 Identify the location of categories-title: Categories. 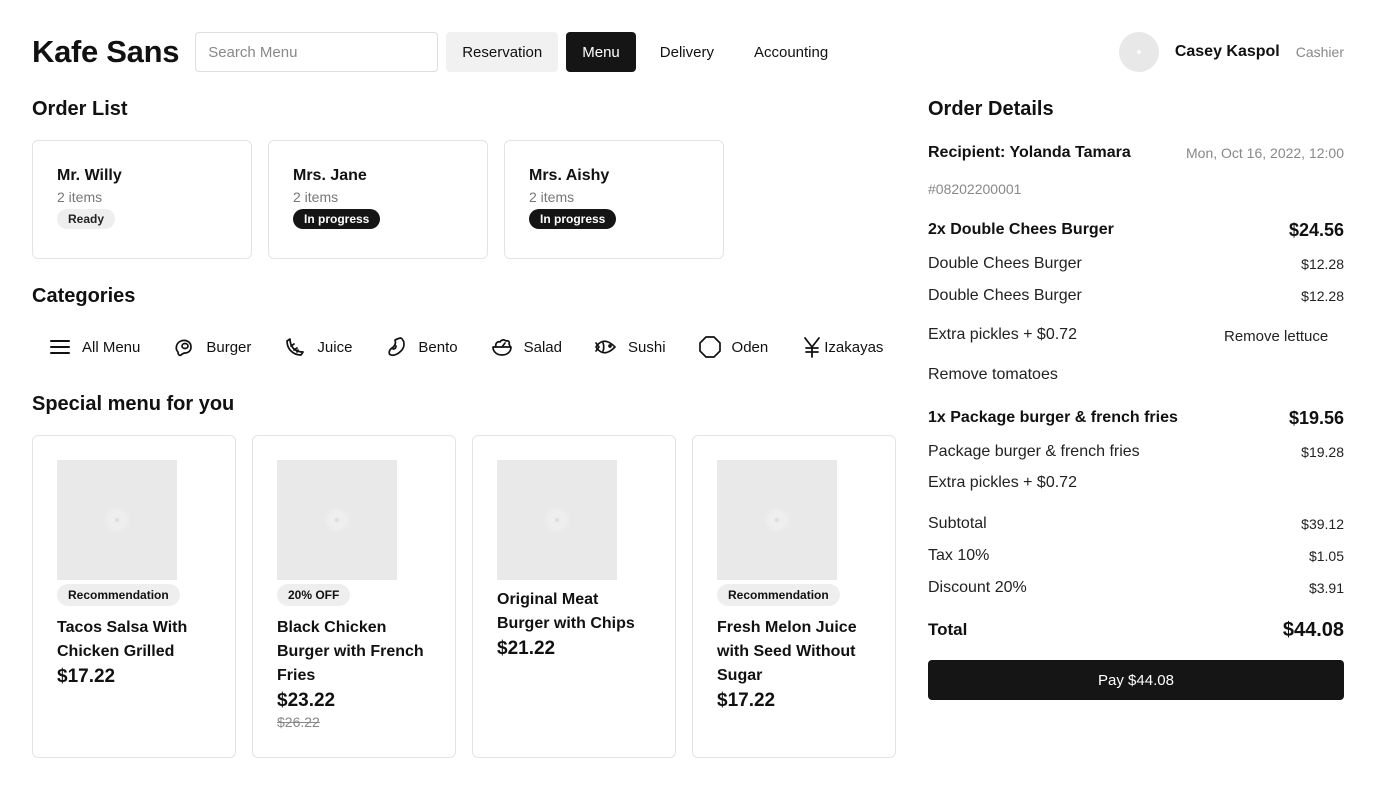
(84, 296).